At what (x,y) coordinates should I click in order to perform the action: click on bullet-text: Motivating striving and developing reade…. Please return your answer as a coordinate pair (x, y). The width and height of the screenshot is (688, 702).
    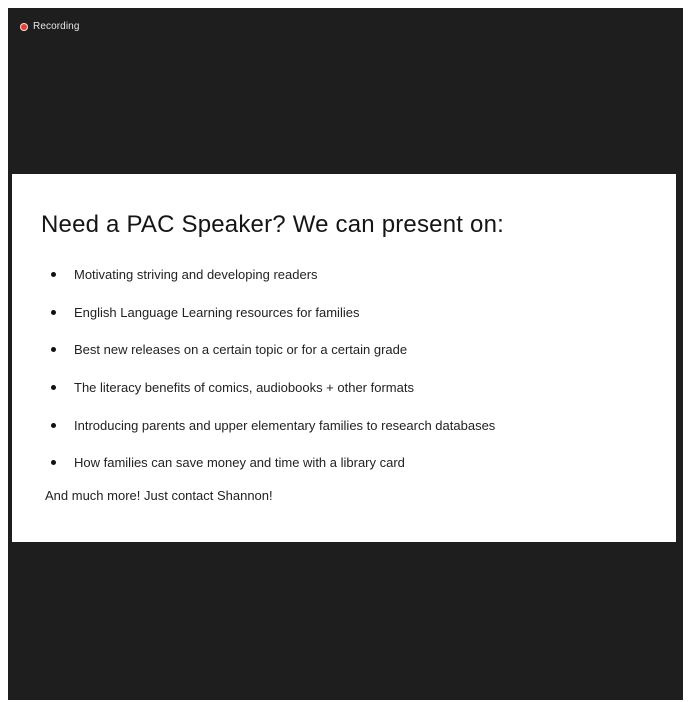
    Looking at the image, I should click on (196, 275).